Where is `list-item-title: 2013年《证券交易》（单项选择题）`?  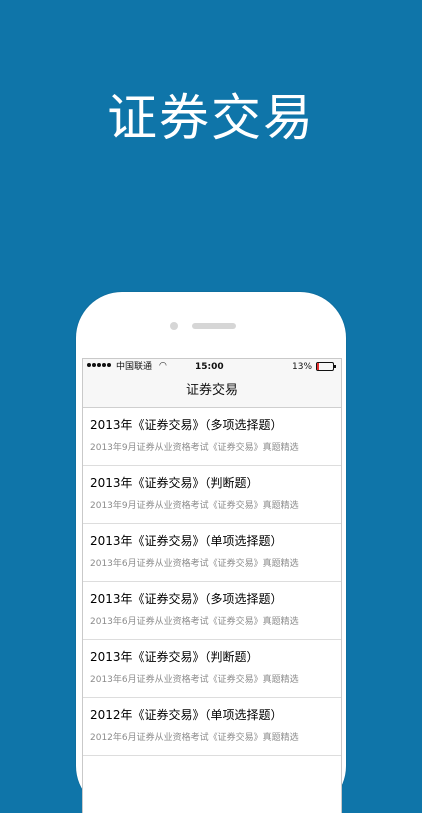
list-item-title: 2013年《证券交易》（单项选择题） is located at coordinates (186, 541).